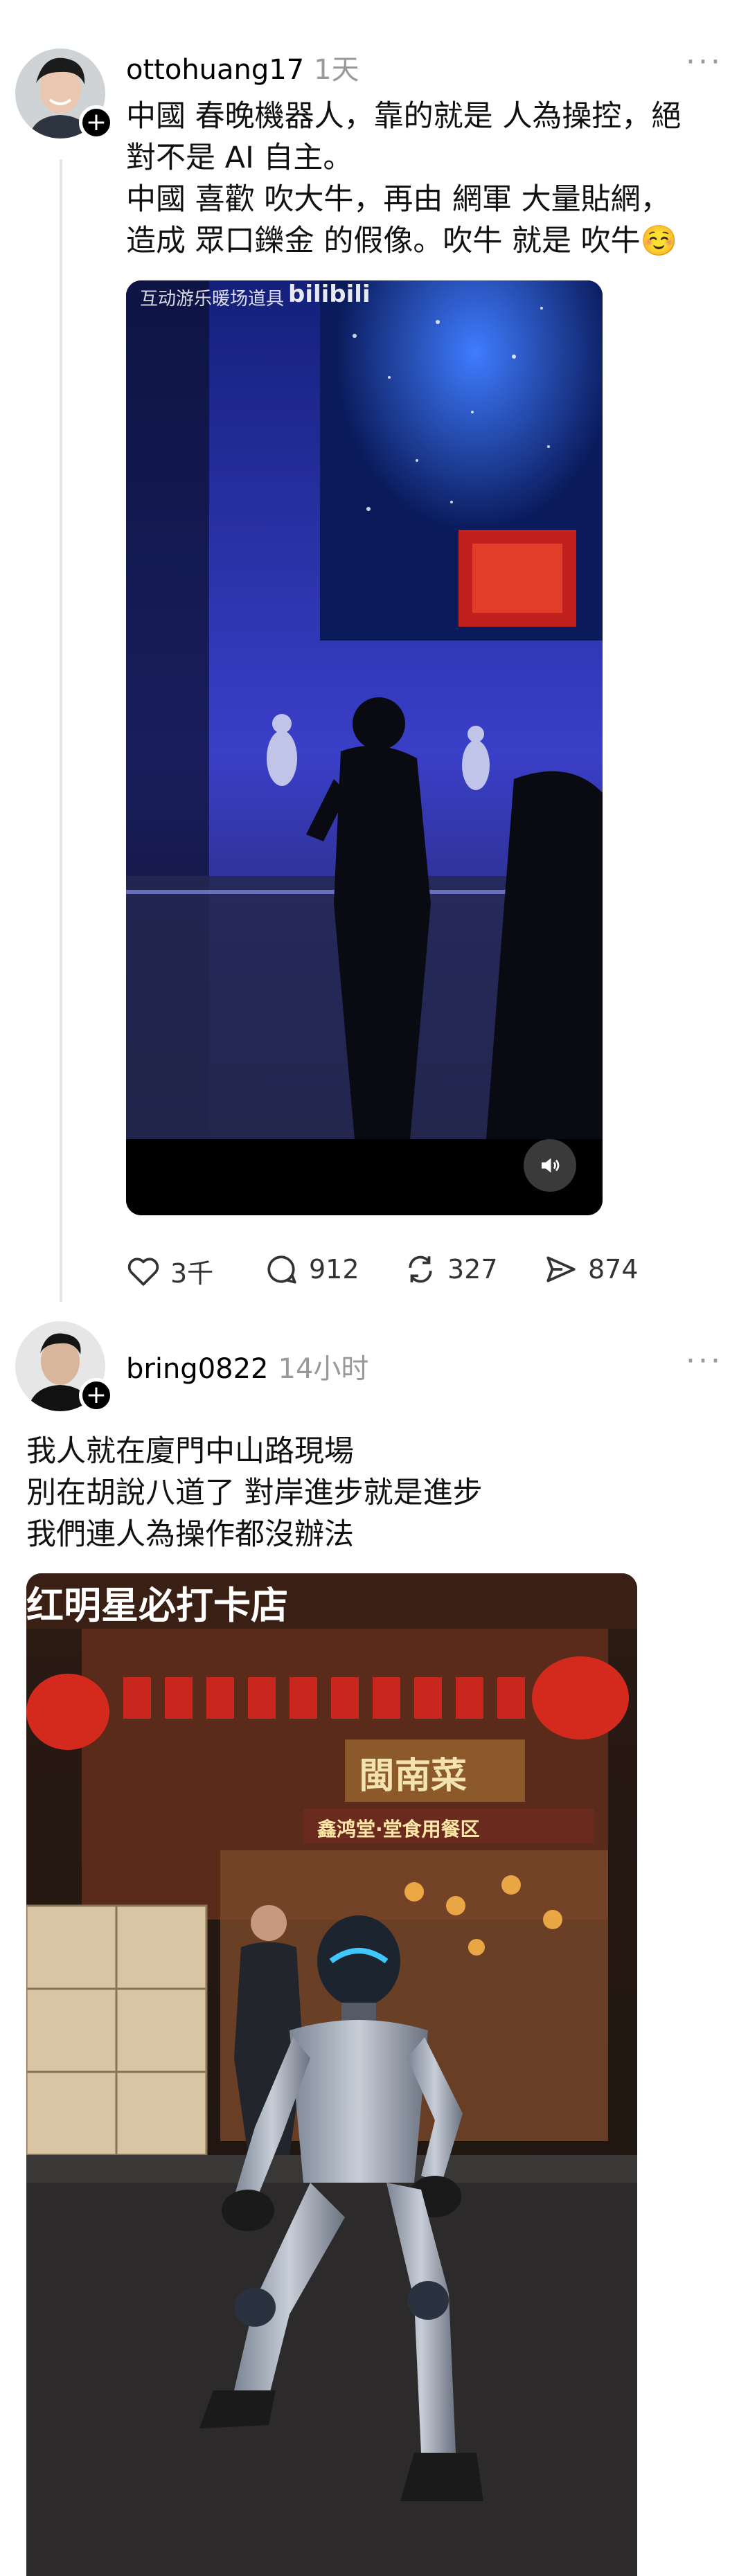  Describe the element at coordinates (398, 1830) in the screenshot. I see `sign-sub: 鑫鸿堂·堂食用餐区` at that location.